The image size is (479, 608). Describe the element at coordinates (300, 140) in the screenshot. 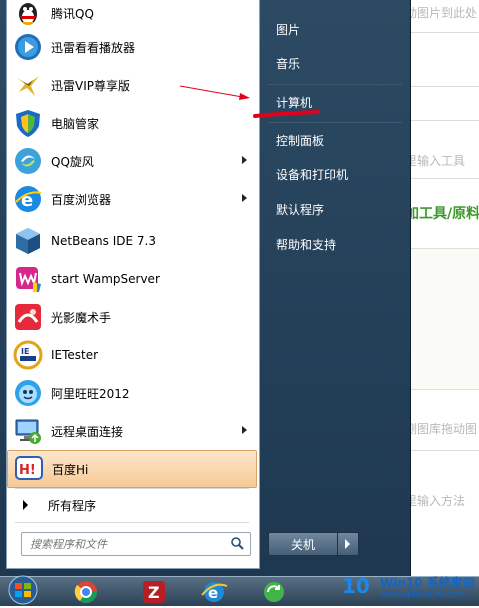

I see `right-item-label: 控制面板` at that location.